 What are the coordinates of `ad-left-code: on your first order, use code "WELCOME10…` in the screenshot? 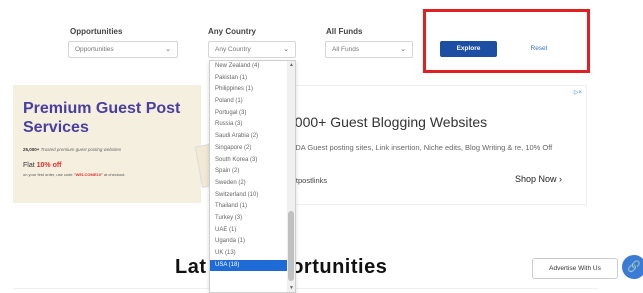 It's located at (74, 174).